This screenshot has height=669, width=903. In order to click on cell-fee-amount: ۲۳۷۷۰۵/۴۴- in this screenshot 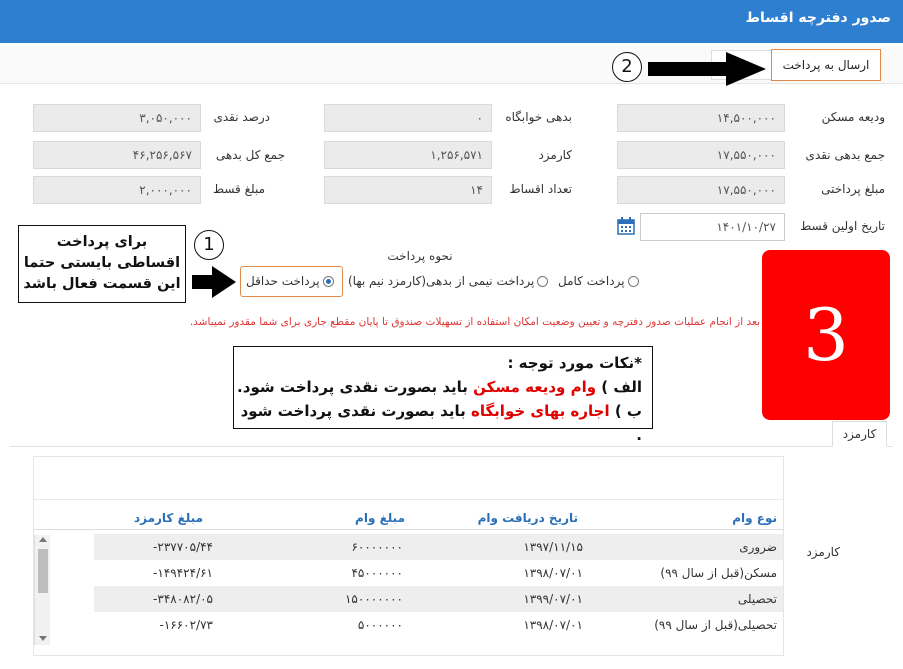, I will do `click(183, 547)`.